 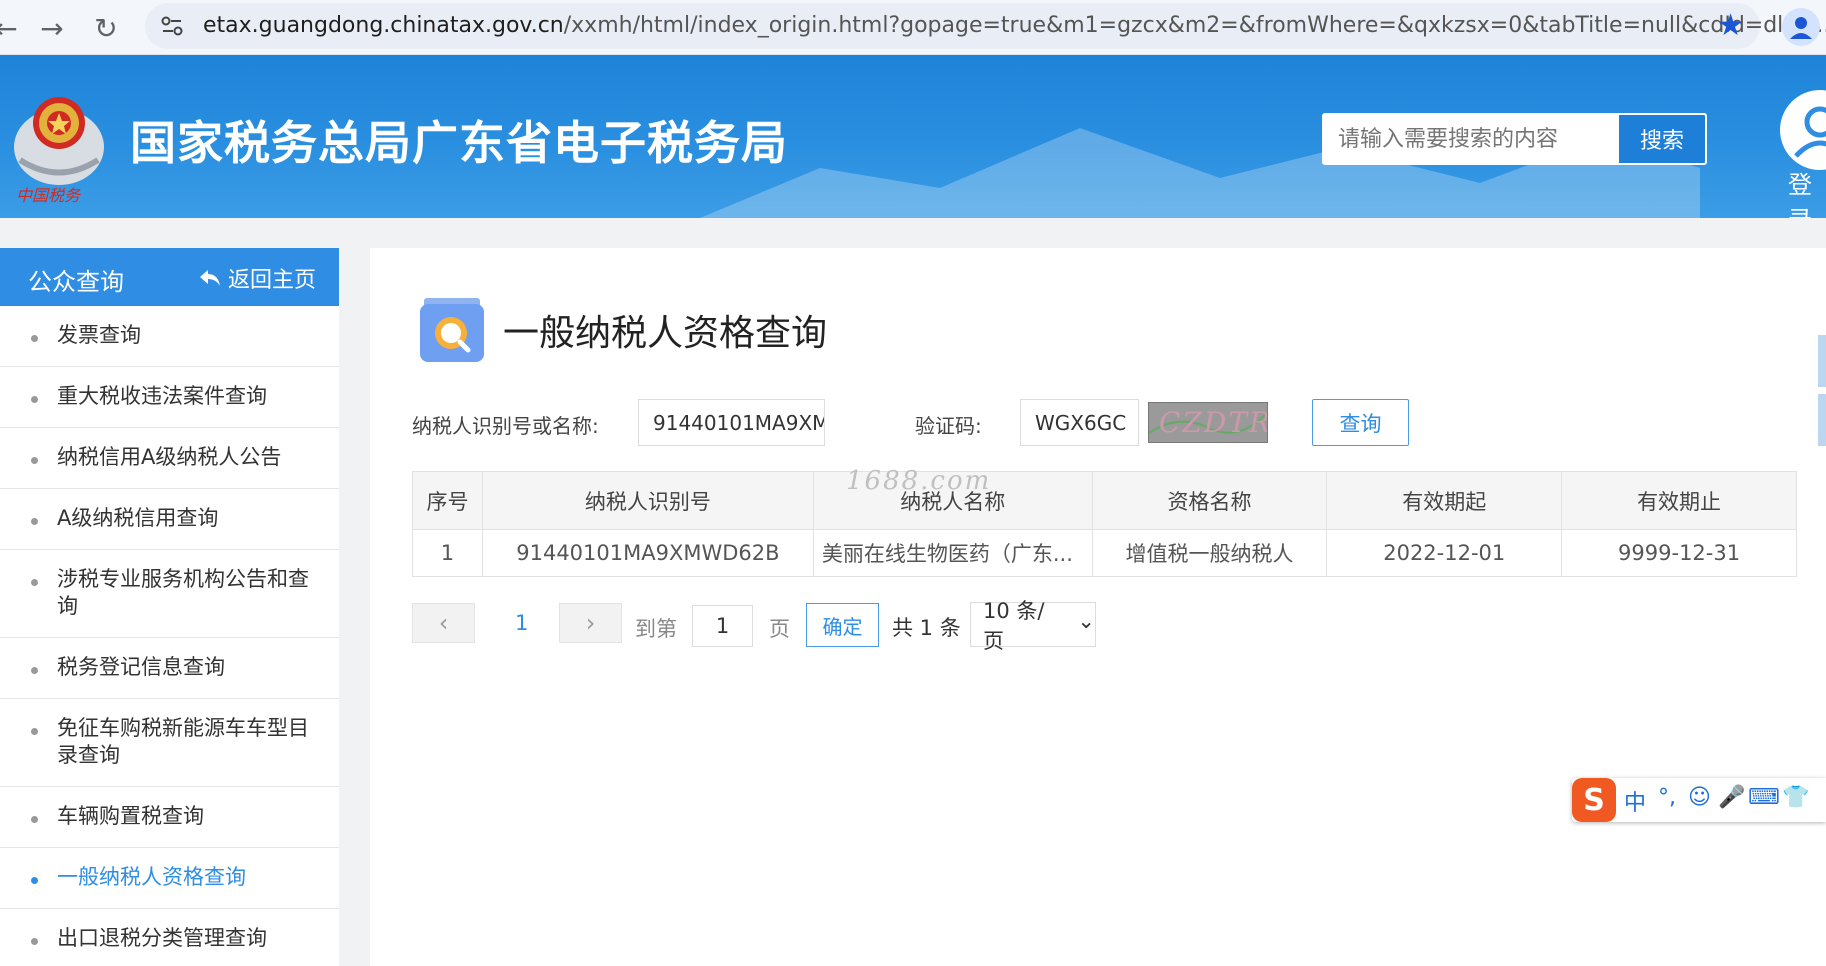 What do you see at coordinates (1086, 620) in the screenshot?
I see `chevron-down-icon: ⌄` at bounding box center [1086, 620].